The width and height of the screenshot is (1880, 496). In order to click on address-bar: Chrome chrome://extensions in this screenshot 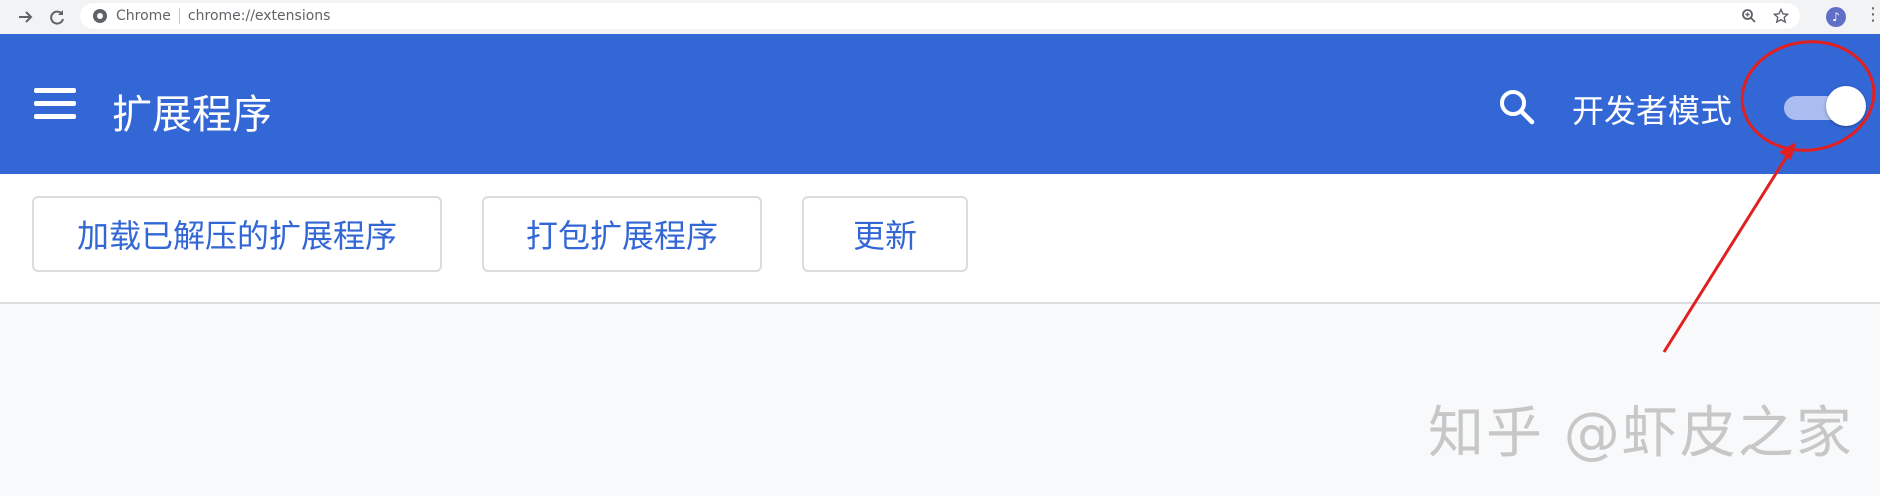, I will do `click(940, 16)`.